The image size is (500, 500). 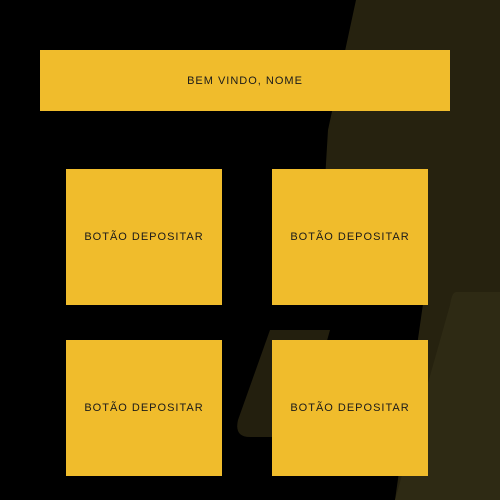 I want to click on deposit-button-2: BOTÃO DEPOSITAR, so click(x=350, y=237).